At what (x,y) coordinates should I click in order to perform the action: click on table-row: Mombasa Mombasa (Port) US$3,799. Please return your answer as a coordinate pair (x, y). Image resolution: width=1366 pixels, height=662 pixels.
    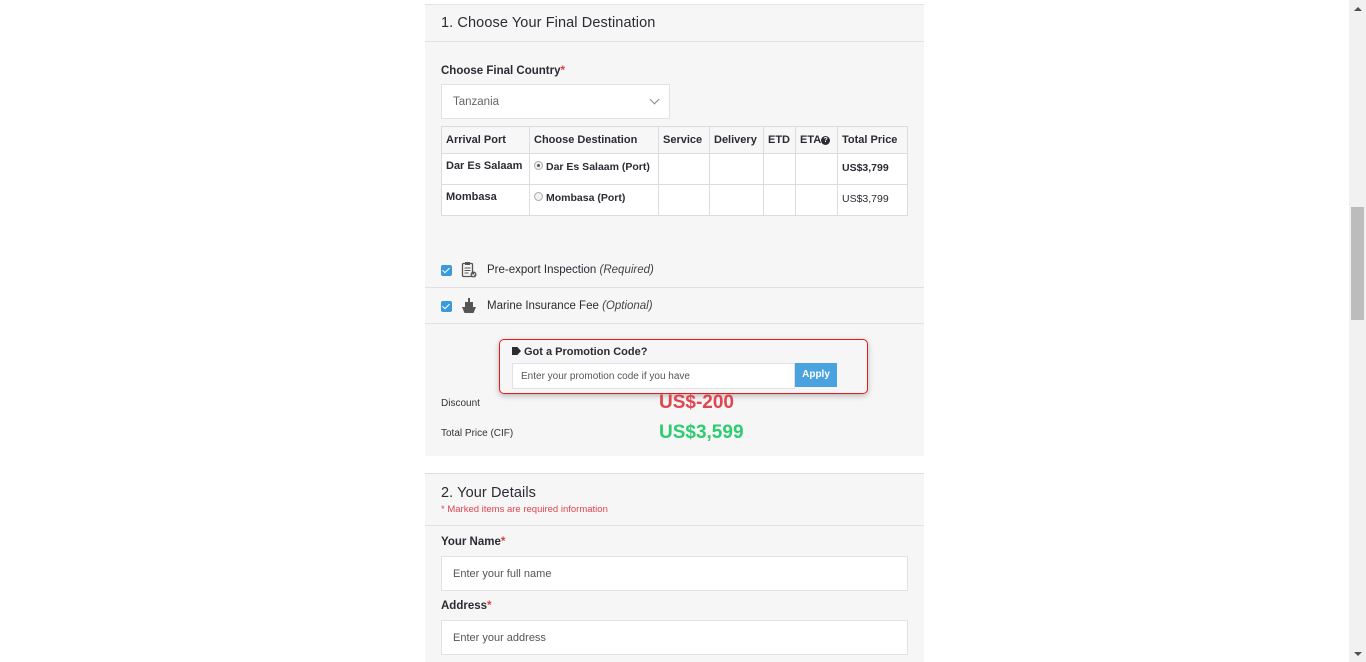
    Looking at the image, I should click on (674, 200).